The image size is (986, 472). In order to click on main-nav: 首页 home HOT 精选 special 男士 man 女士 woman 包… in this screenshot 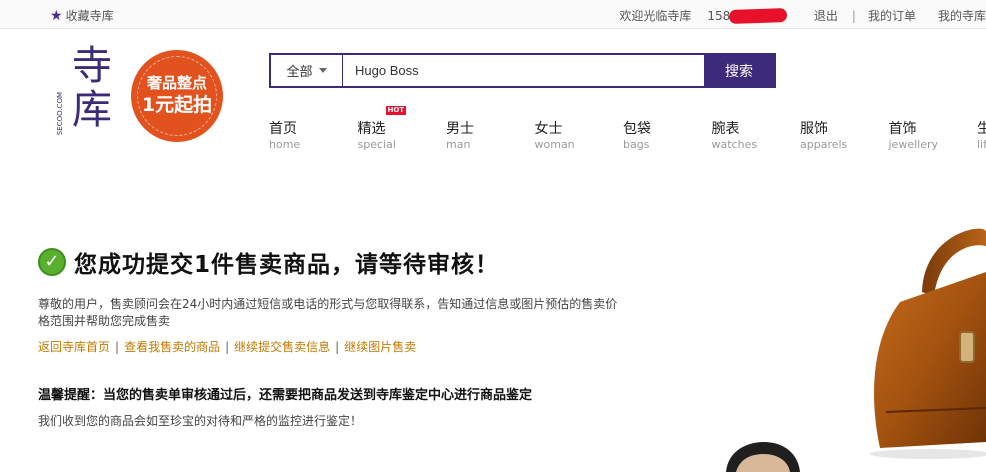, I will do `click(627, 129)`.